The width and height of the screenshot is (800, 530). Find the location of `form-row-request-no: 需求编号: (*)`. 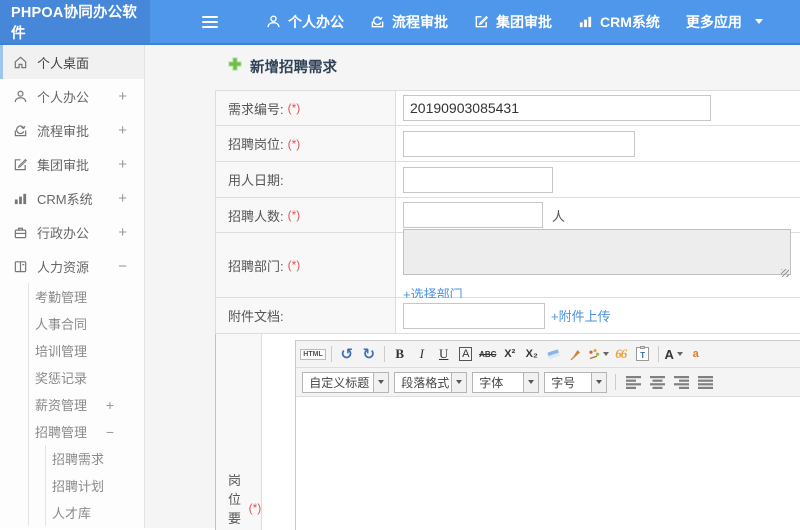

form-row-request-no: 需求编号: (*) is located at coordinates (507, 108).